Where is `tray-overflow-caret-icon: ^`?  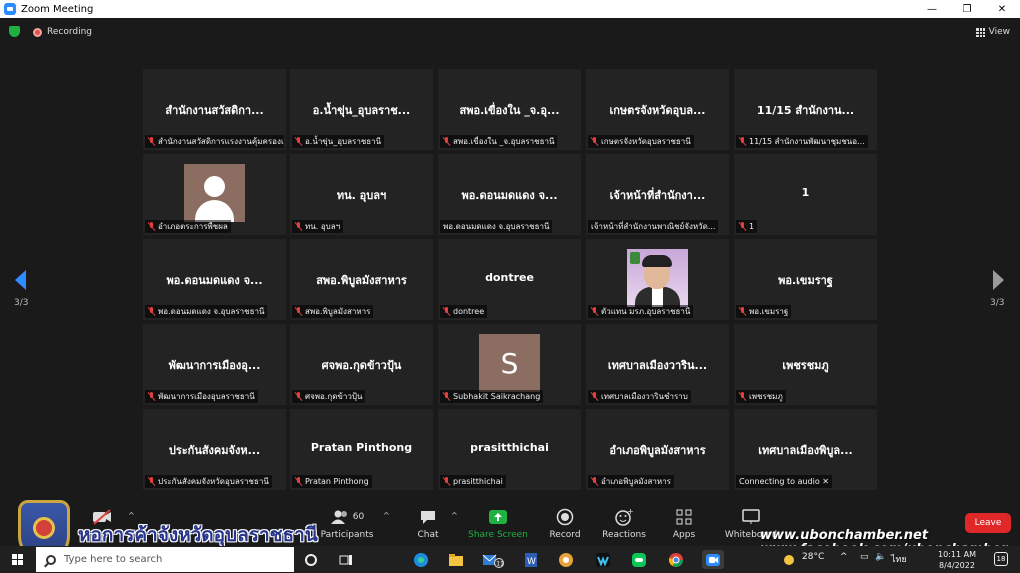
tray-overflow-caret-icon: ^ is located at coordinates (844, 557).